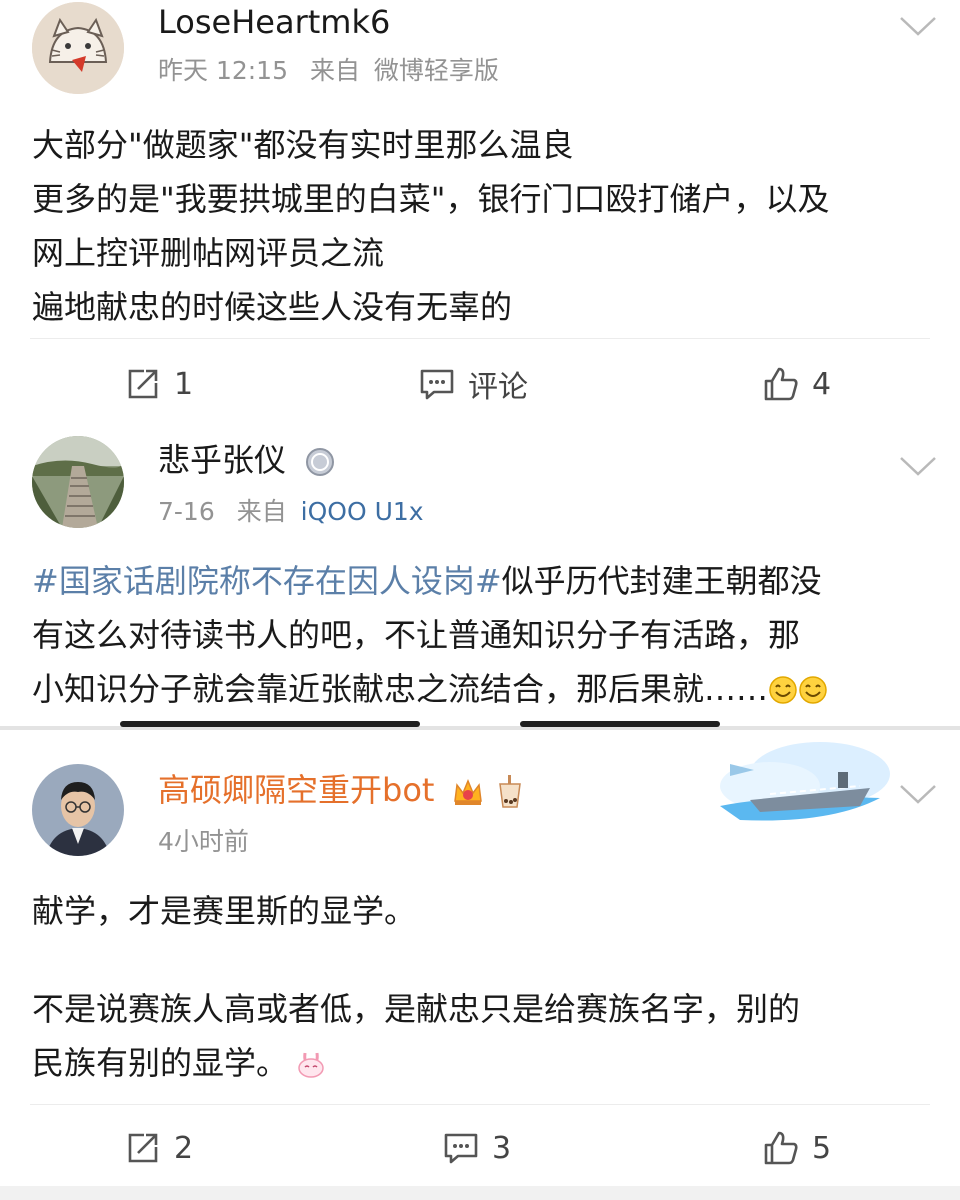 This screenshot has height=1200, width=960. Describe the element at coordinates (822, 1148) in the screenshot. I see `like-count: 5` at that location.